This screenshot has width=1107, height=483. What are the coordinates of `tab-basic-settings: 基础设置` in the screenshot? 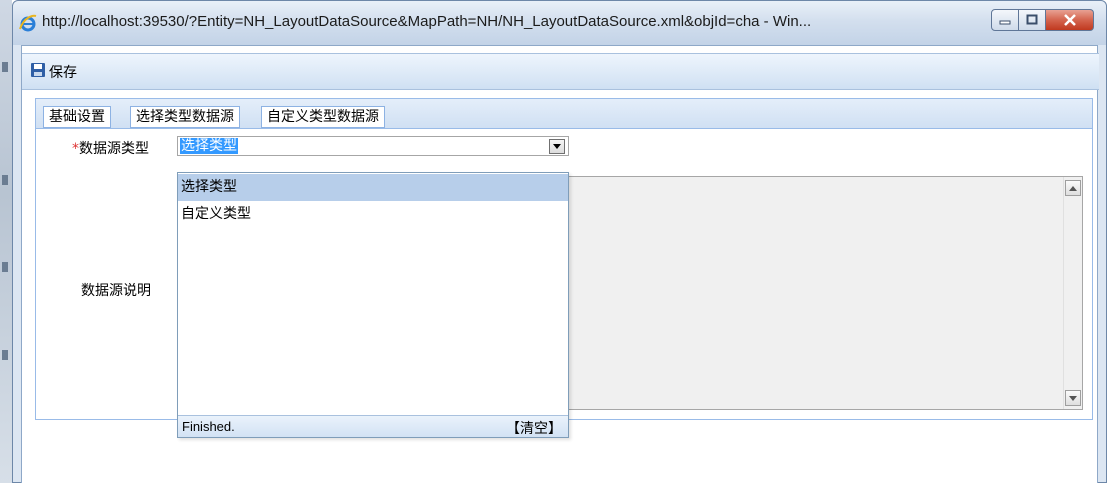 It's located at (77, 117).